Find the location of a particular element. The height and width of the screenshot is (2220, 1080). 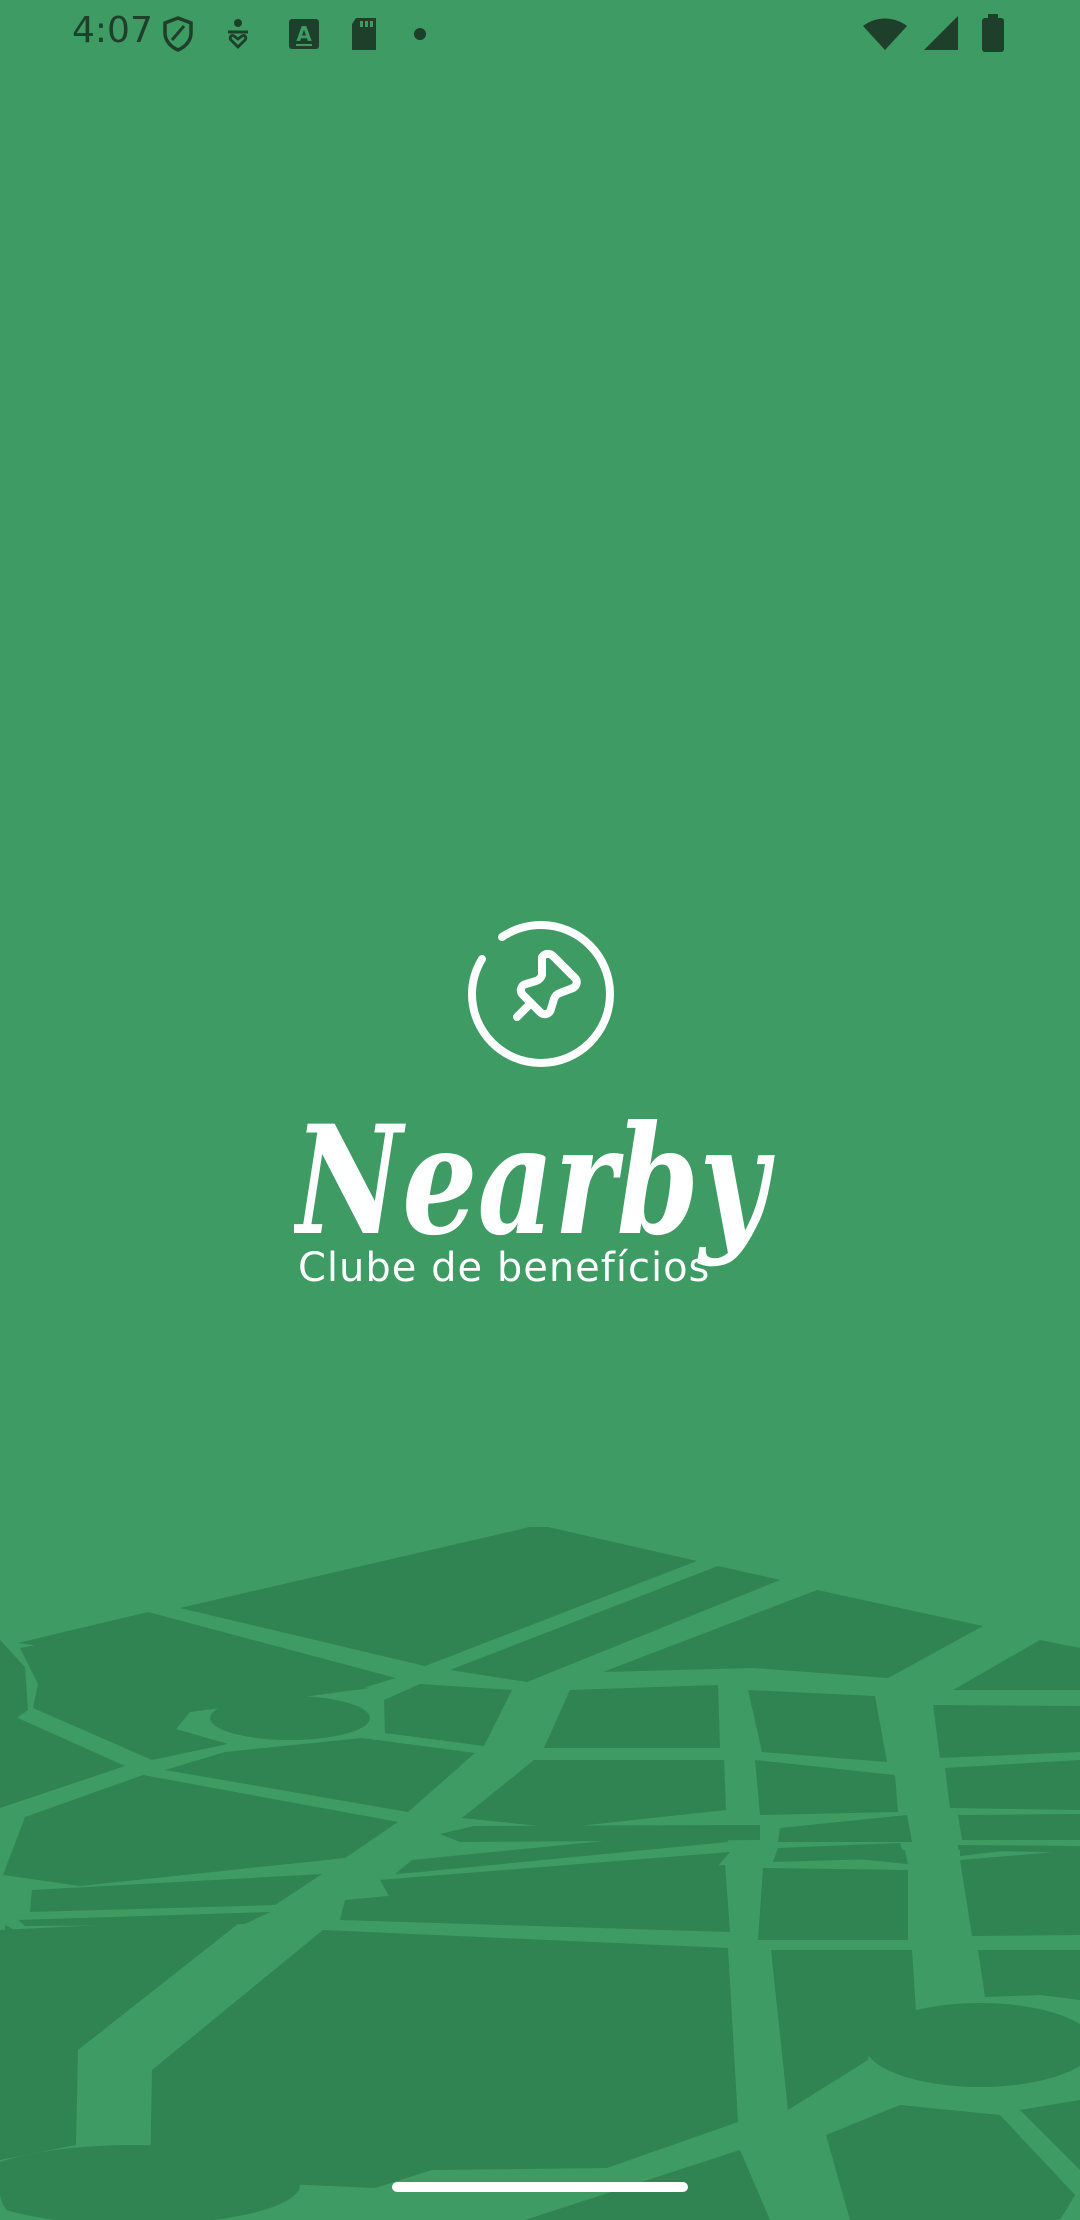

status-bar: 4:07 A is located at coordinates (540, 33).